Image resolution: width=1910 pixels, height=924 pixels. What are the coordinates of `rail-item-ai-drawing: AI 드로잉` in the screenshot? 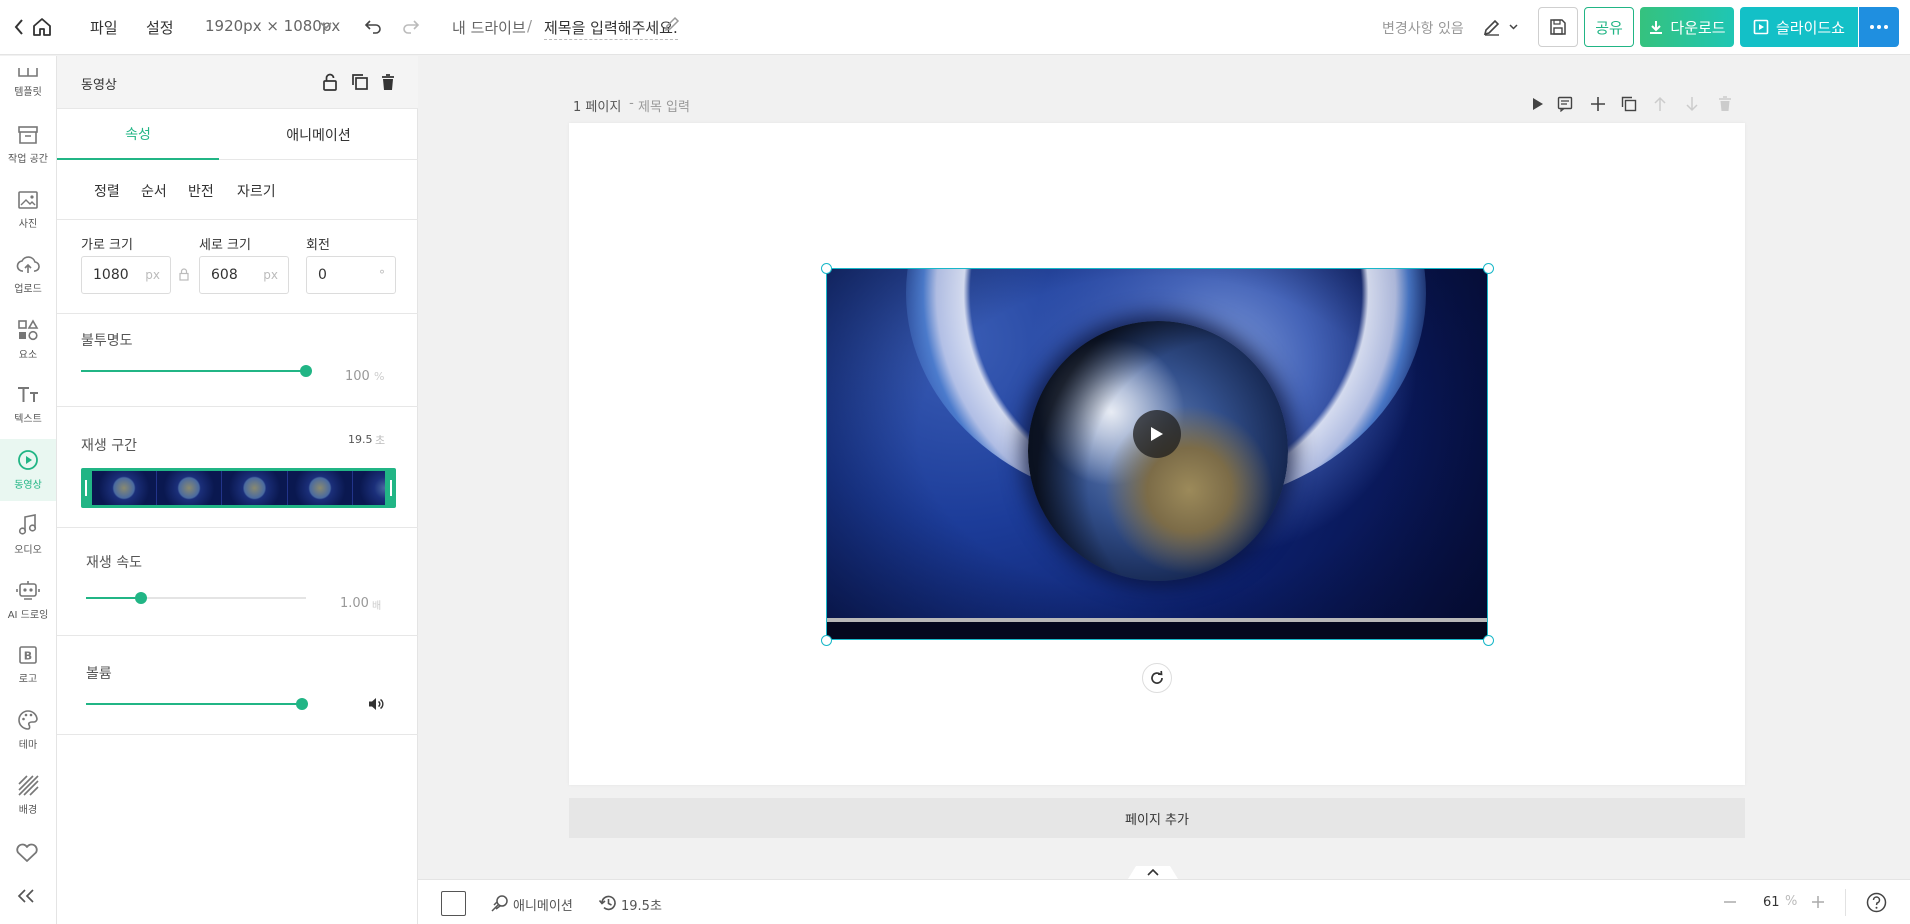 It's located at (28, 600).